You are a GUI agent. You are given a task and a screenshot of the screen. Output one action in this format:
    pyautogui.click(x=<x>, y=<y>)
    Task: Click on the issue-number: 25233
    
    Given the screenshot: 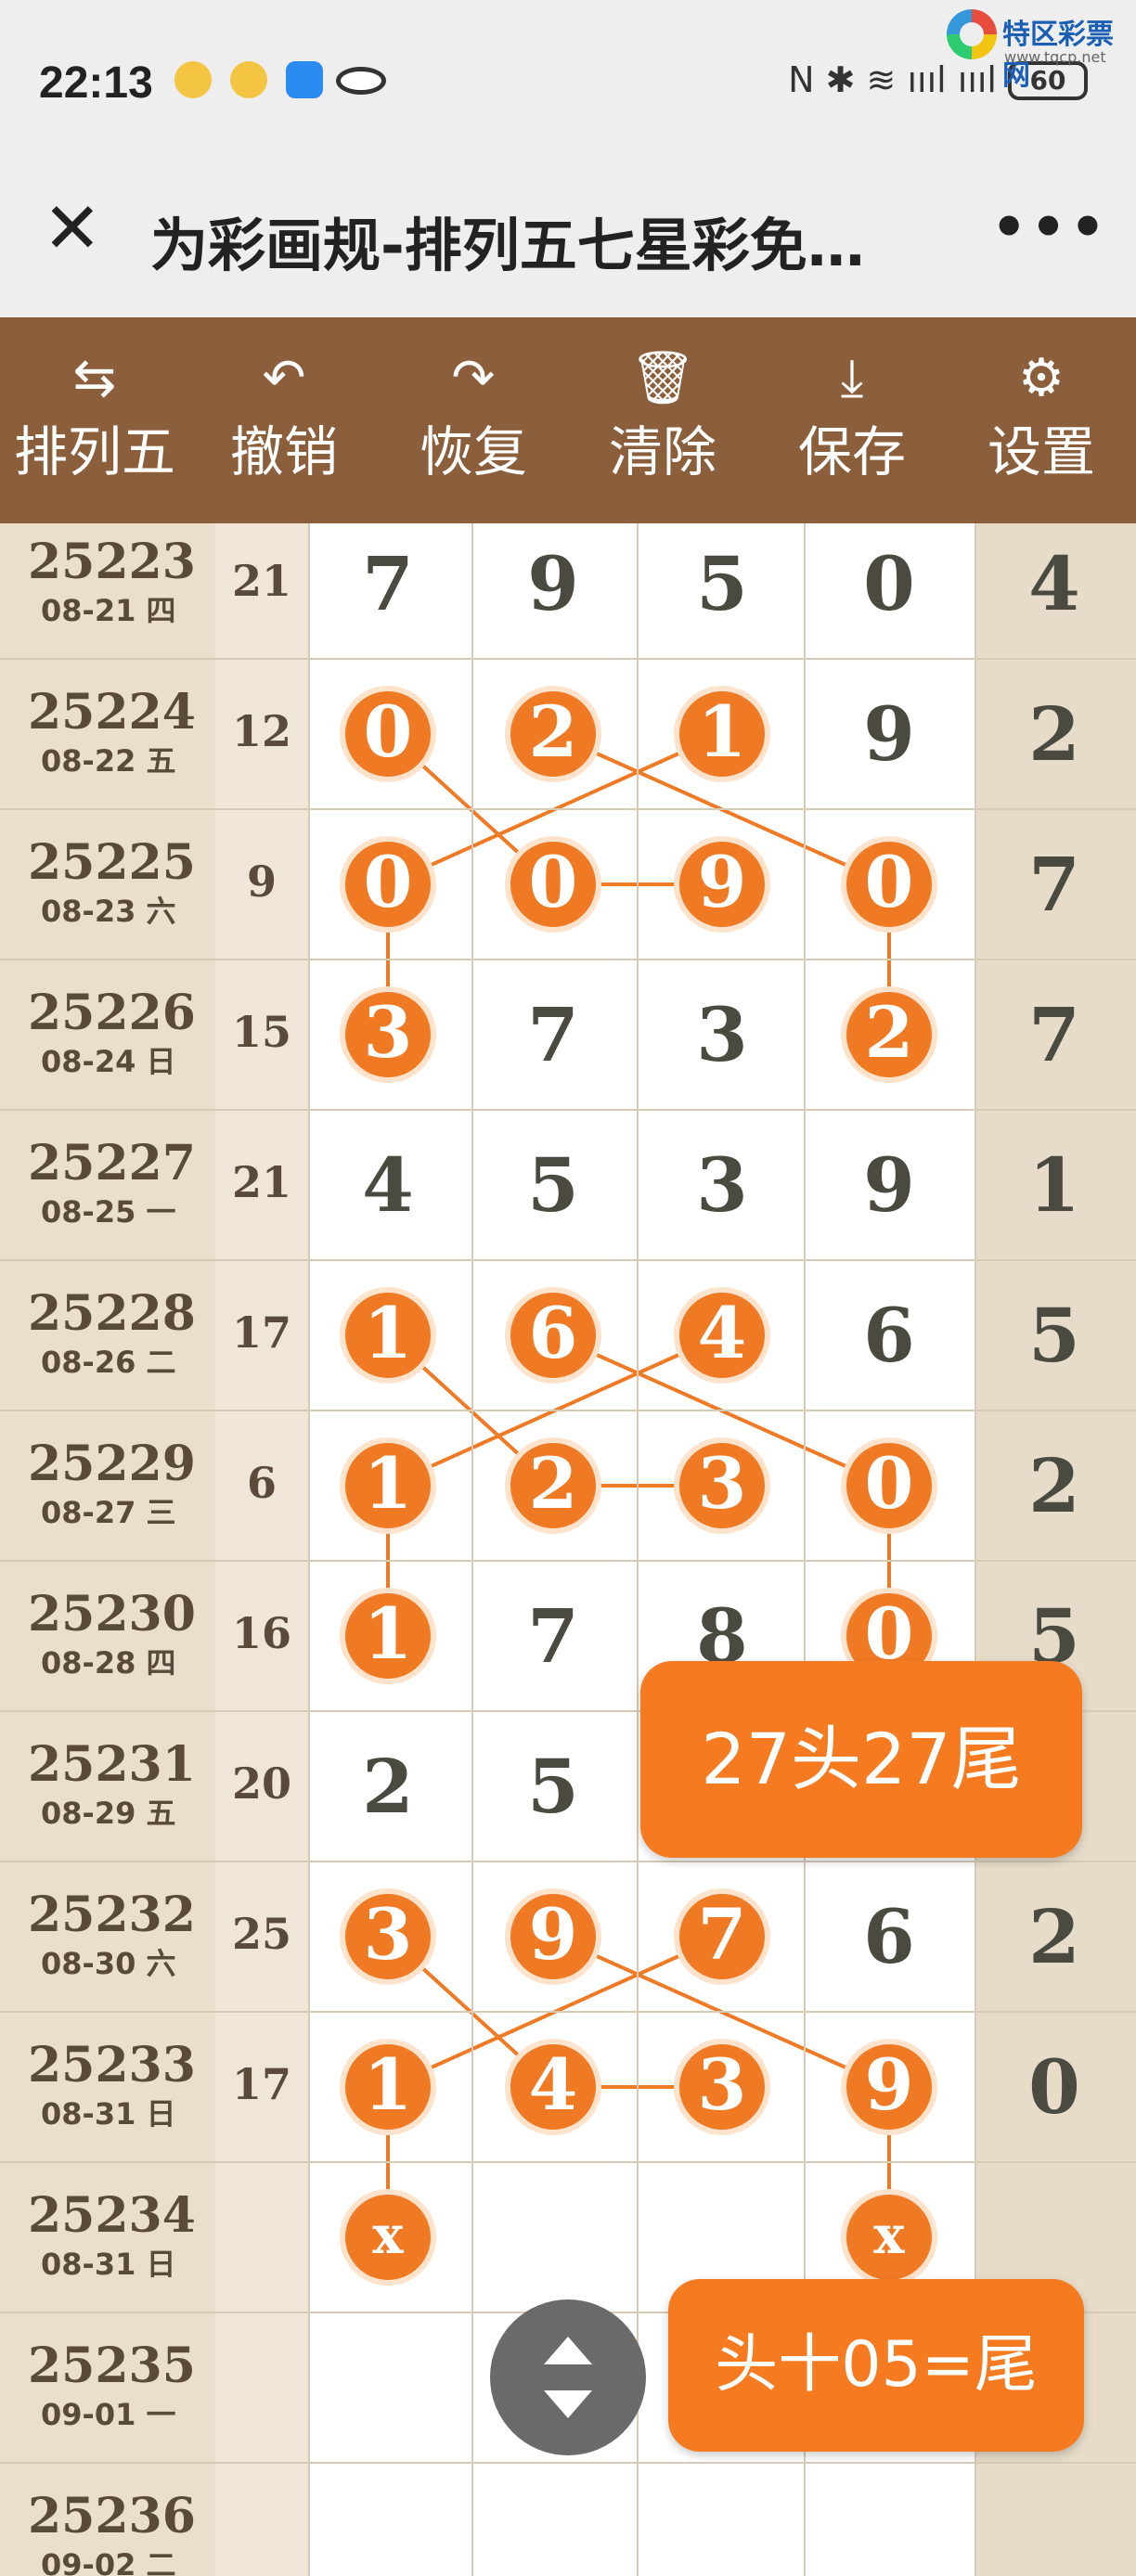 What is the action you would take?
    pyautogui.click(x=112, y=2065)
    